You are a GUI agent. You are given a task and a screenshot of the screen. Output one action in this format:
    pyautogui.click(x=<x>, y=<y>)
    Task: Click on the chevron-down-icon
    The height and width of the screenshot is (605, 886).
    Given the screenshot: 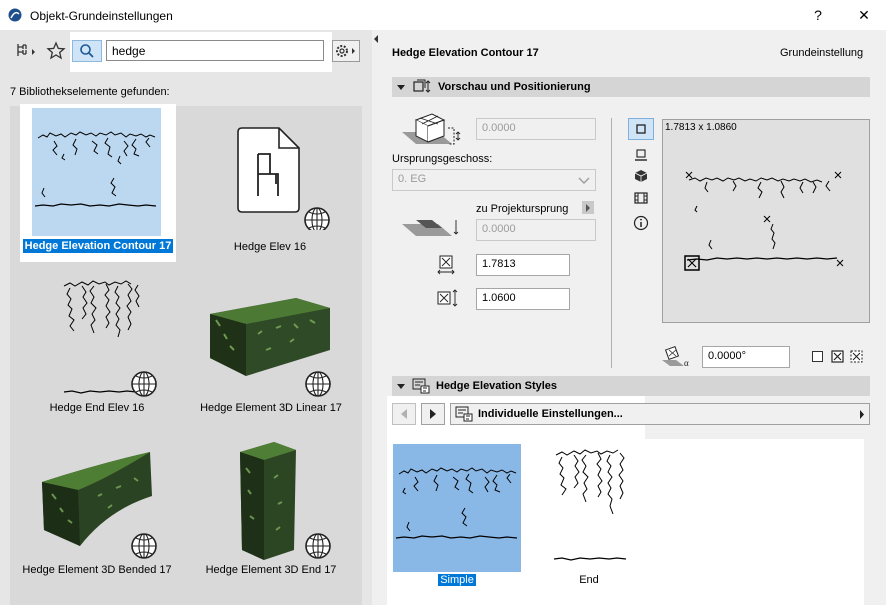 What is the action you would take?
    pyautogui.click(x=584, y=180)
    